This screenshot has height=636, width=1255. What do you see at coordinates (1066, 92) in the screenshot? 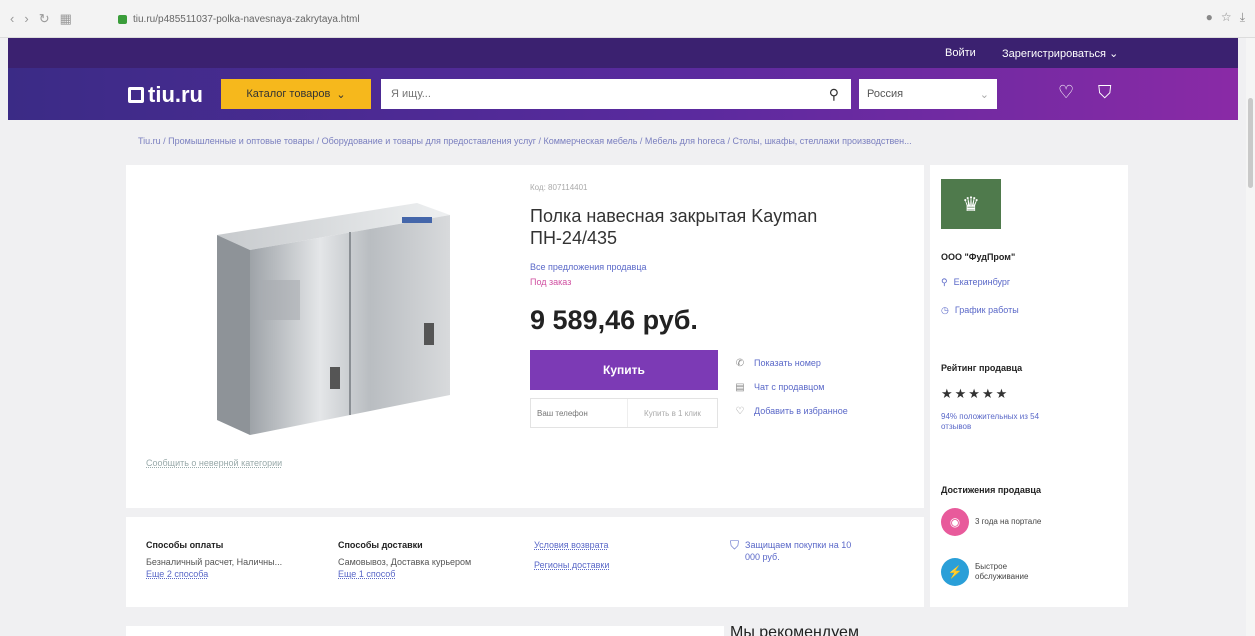
I see `favorites-heart-icon: ♡` at bounding box center [1066, 92].